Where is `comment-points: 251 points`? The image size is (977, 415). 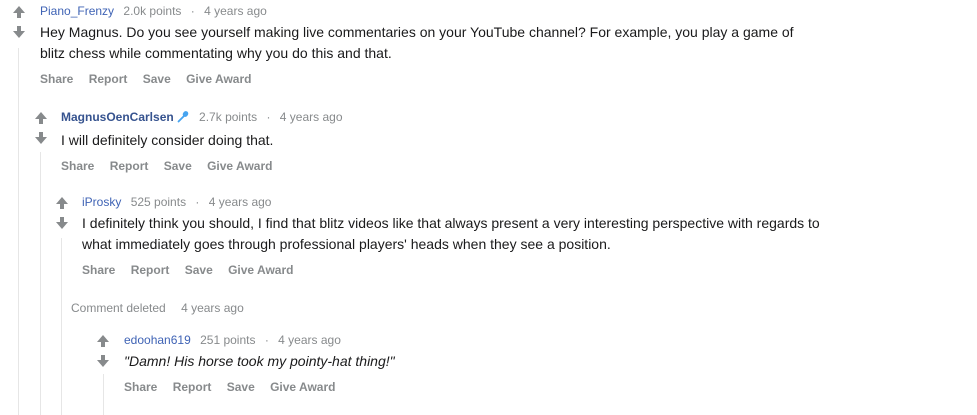 comment-points: 251 points is located at coordinates (228, 340).